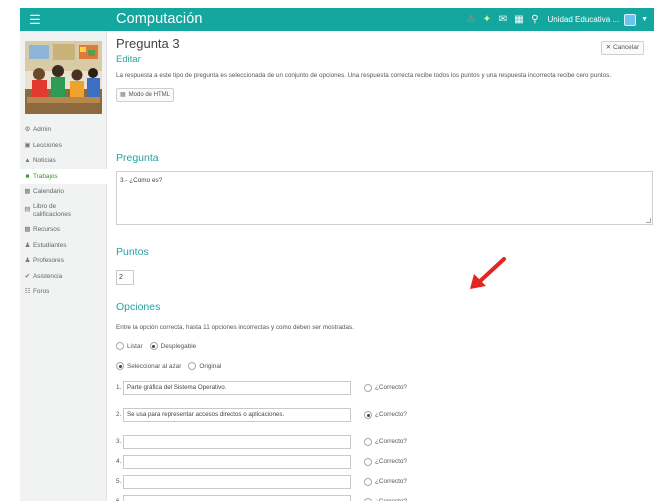 The image size is (654, 501). I want to click on tools-icon: ✦, so click(486, 19).